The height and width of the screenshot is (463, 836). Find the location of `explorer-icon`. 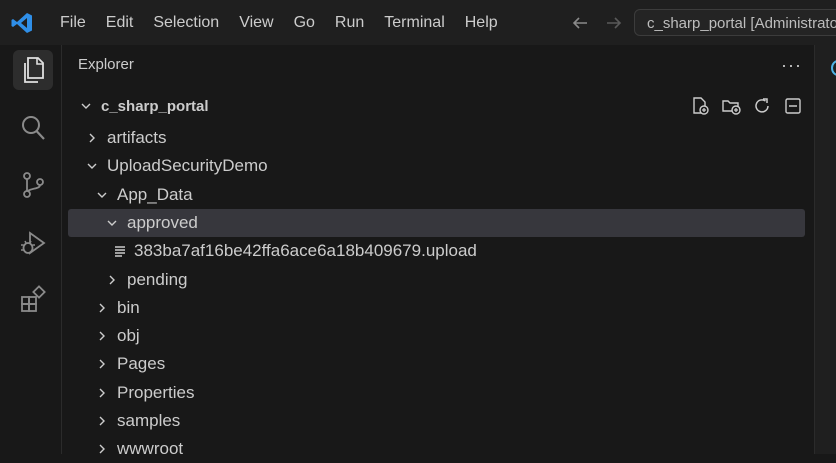

explorer-icon is located at coordinates (33, 70).